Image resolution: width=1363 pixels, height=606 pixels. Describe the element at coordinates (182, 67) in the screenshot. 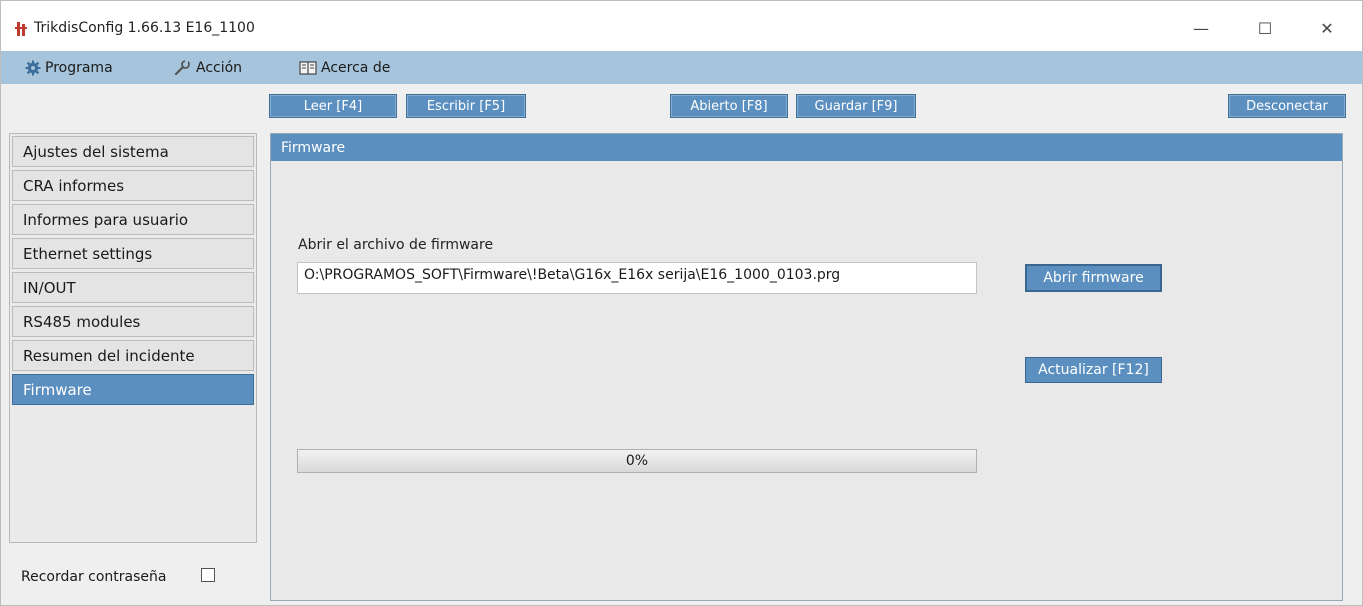

I see `wrench-icon` at that location.